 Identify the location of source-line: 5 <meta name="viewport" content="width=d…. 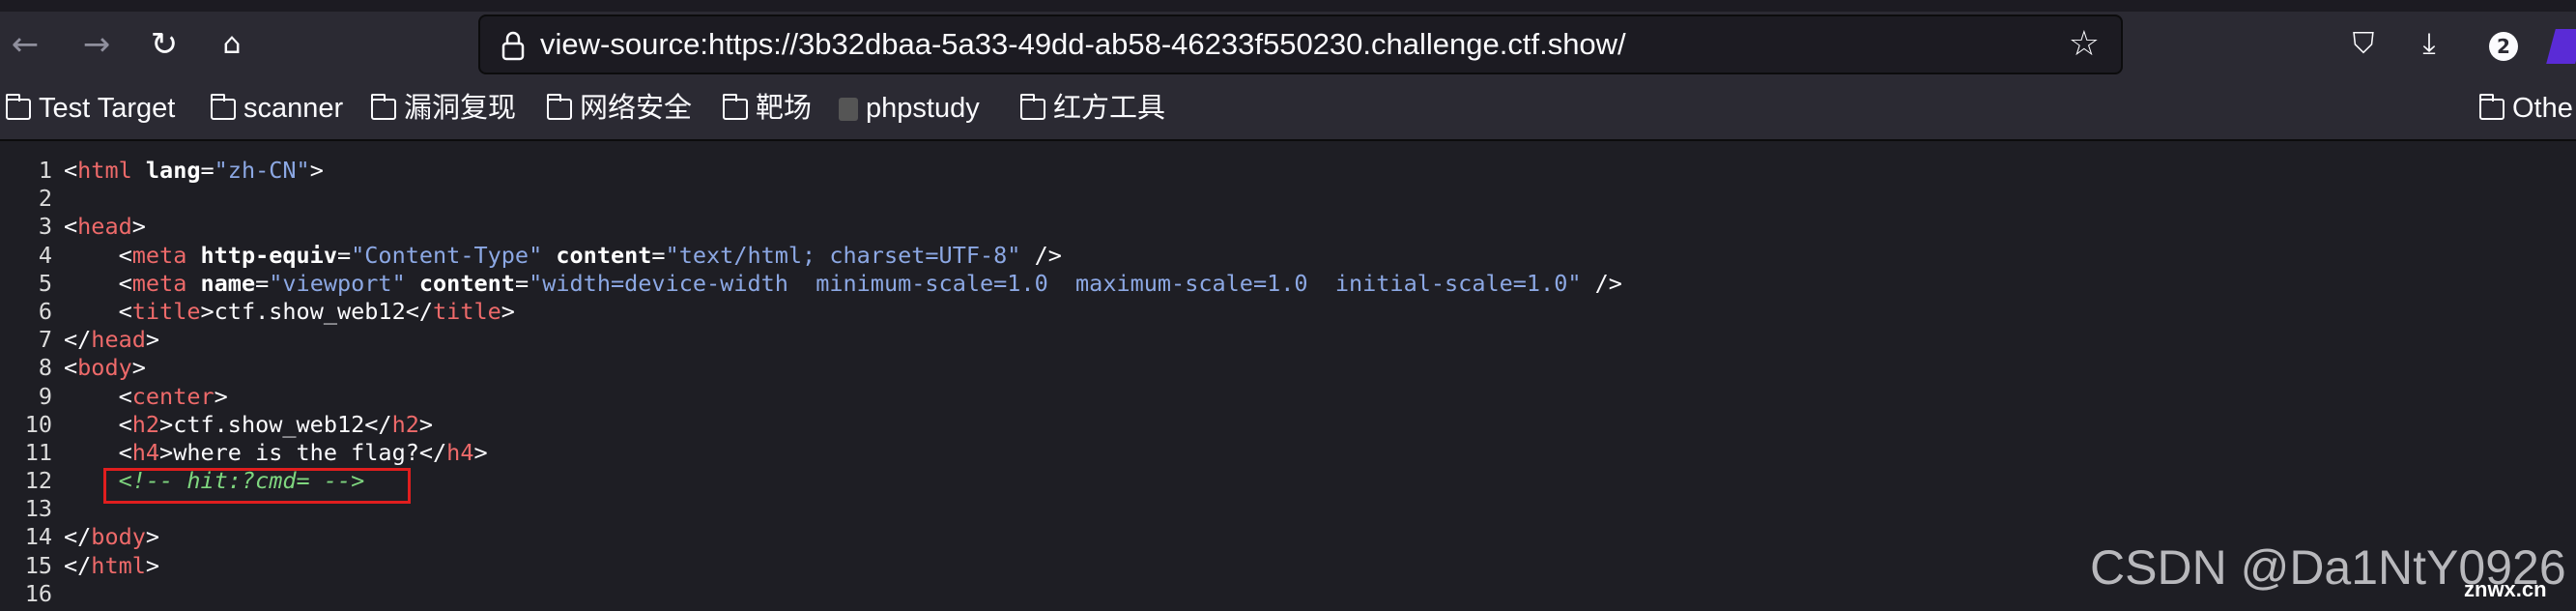
(811, 284).